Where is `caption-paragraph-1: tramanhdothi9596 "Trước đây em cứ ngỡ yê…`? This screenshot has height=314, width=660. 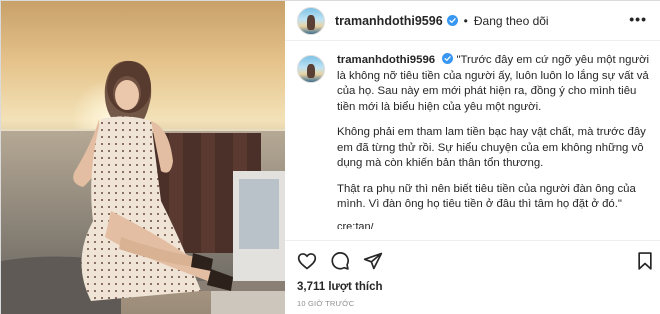
caption-paragraph-1: tramanhdothi9596 "Trước đây em cứ ngỡ yê… is located at coordinates (495, 84).